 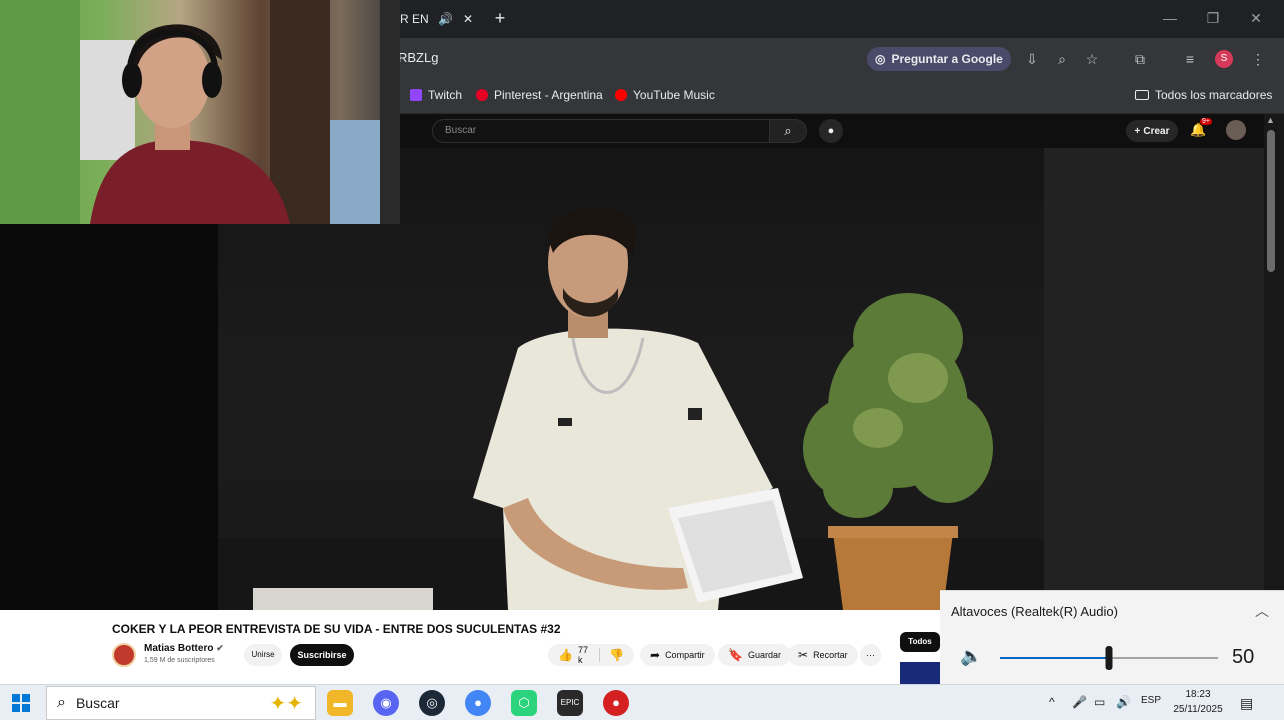 What do you see at coordinates (616, 703) in the screenshot?
I see `red-app-icon: ●` at bounding box center [616, 703].